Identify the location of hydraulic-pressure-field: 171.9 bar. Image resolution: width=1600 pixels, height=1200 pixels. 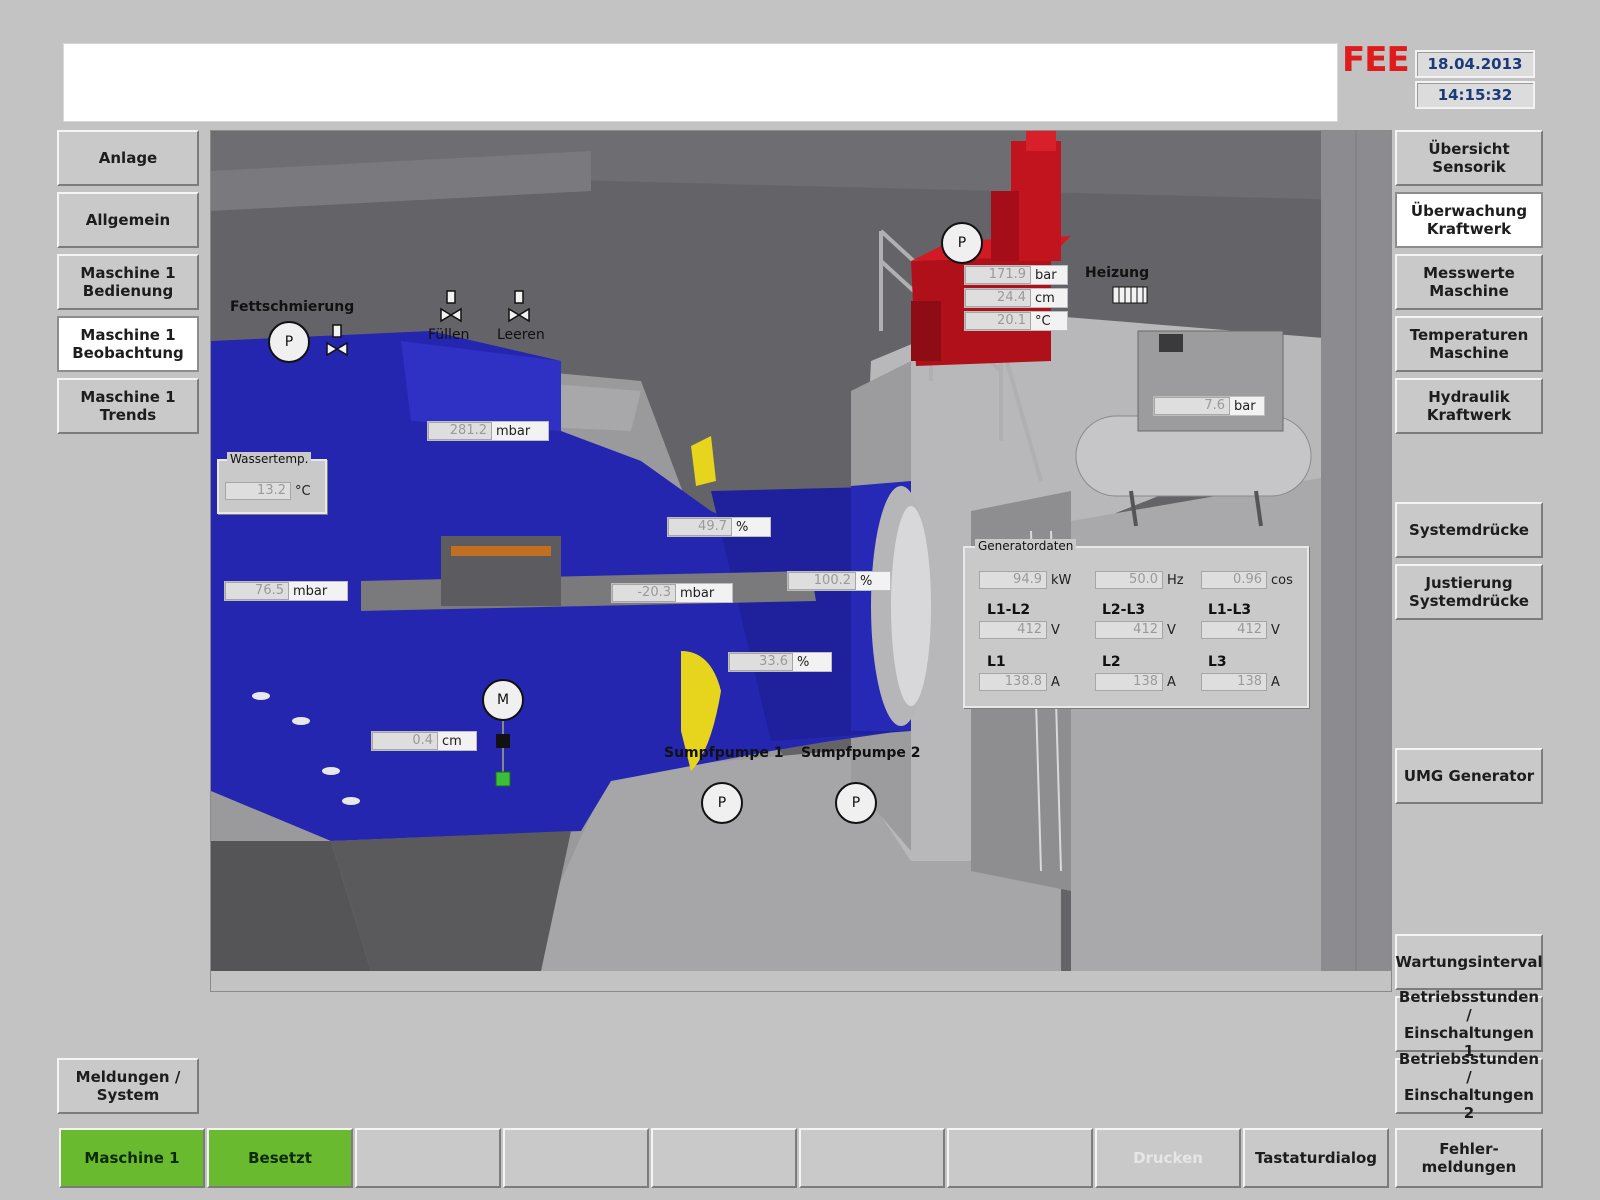
(1016, 275).